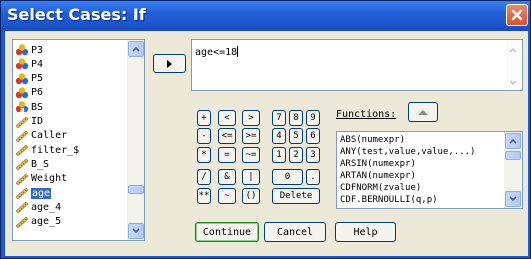  What do you see at coordinates (71, 207) in the screenshot?
I see `variable-list-item: age_4` at bounding box center [71, 207].